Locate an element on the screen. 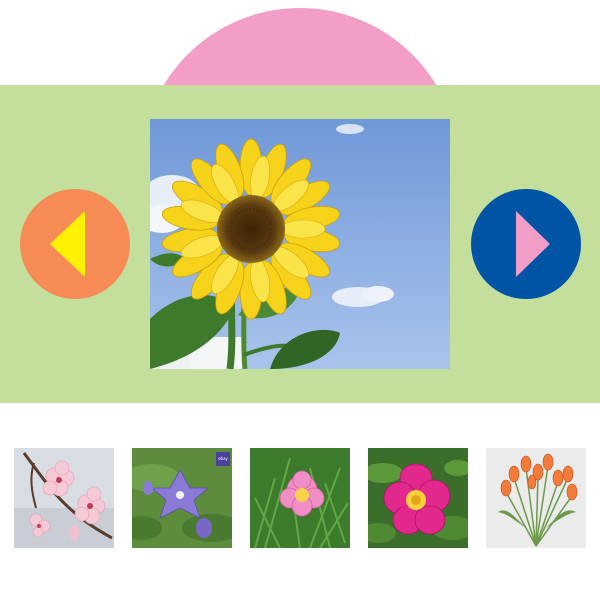 The width and height of the screenshot is (600, 600). next-button is located at coordinates (526, 244).